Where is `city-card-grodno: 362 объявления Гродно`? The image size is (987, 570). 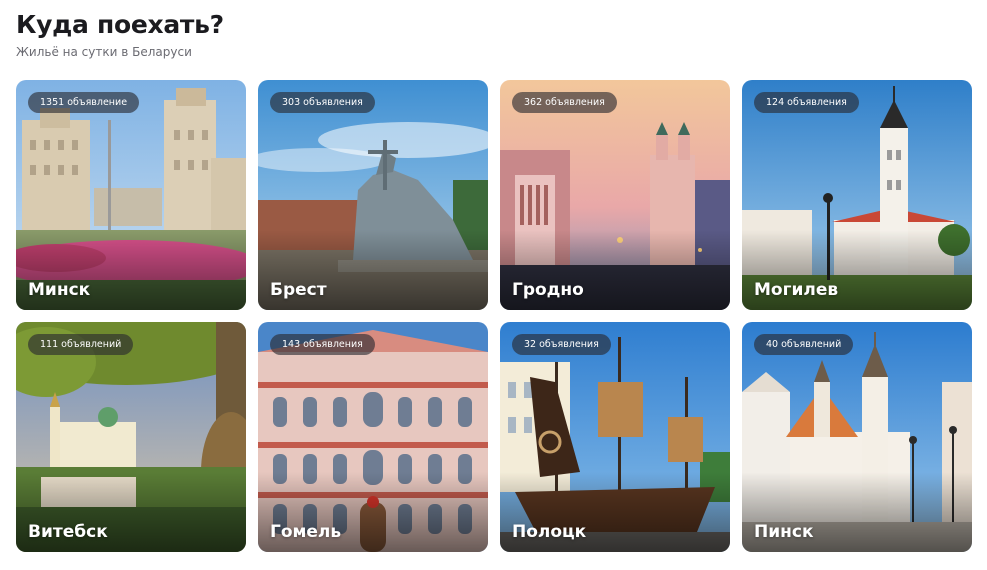
city-card-grodno: 362 объявления Гродно is located at coordinates (615, 195).